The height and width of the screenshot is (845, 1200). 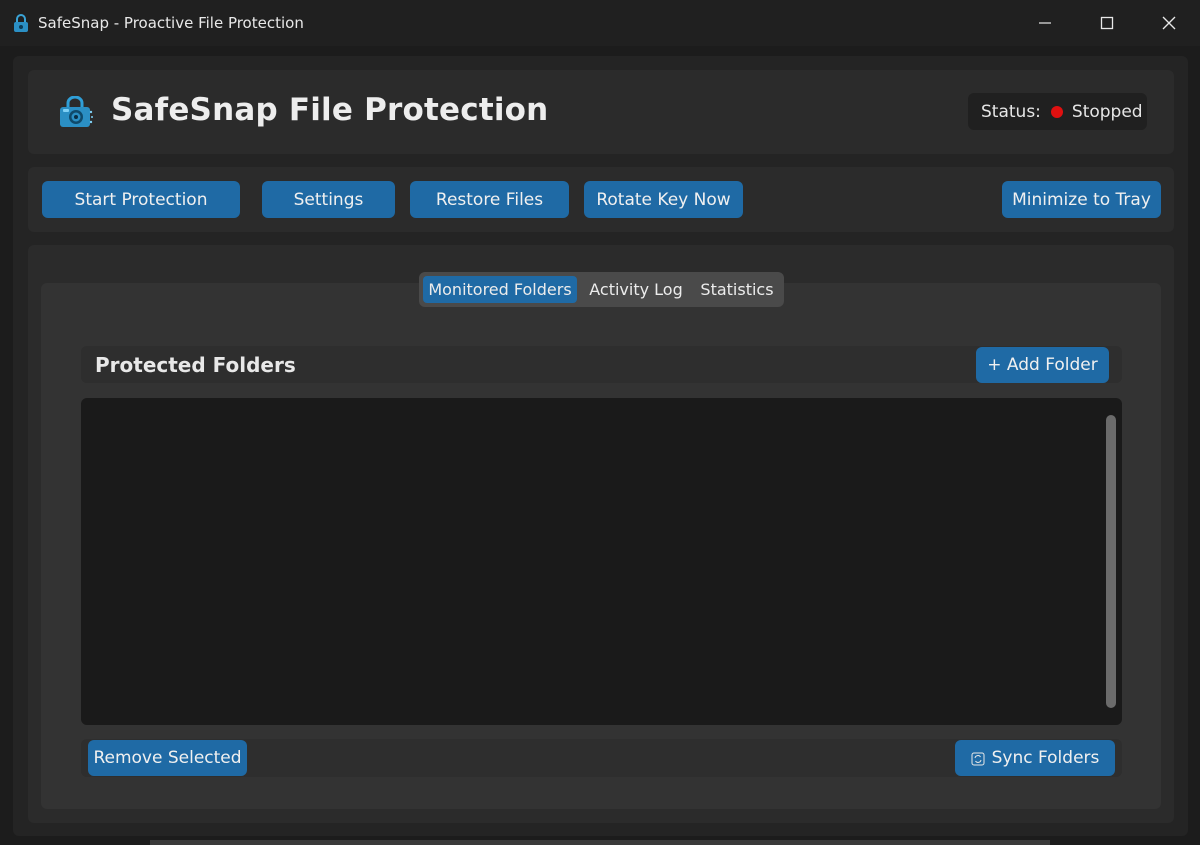 What do you see at coordinates (600, 23) in the screenshot?
I see `title-bar: SafeSnap - Proactive File Protection` at bounding box center [600, 23].